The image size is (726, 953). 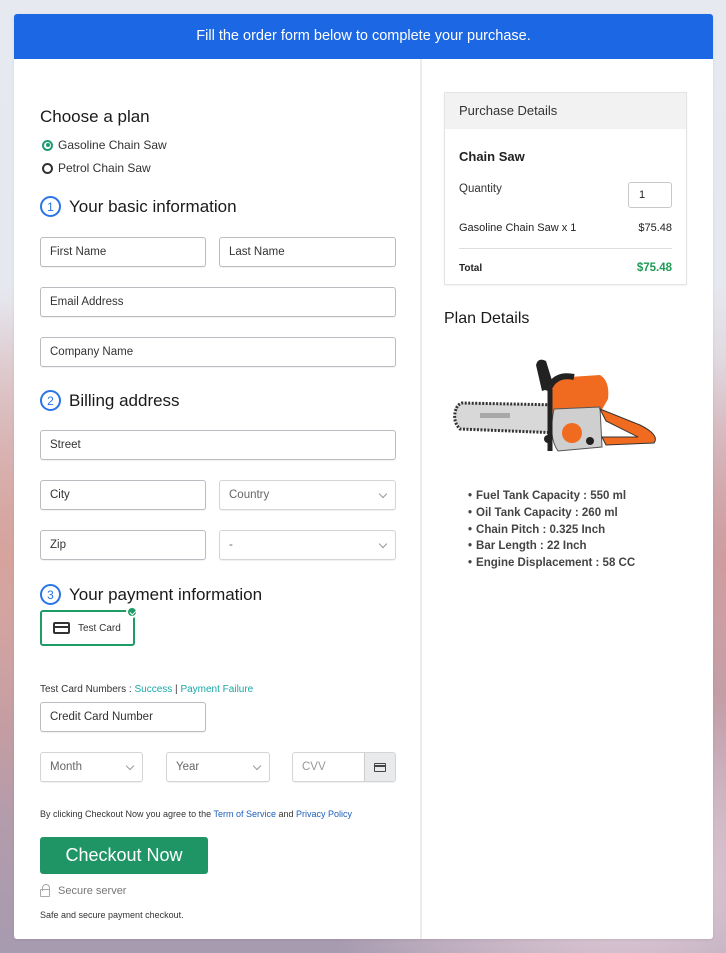 What do you see at coordinates (87, 689) in the screenshot?
I see `test-card-label: Test Card Numbers :` at bounding box center [87, 689].